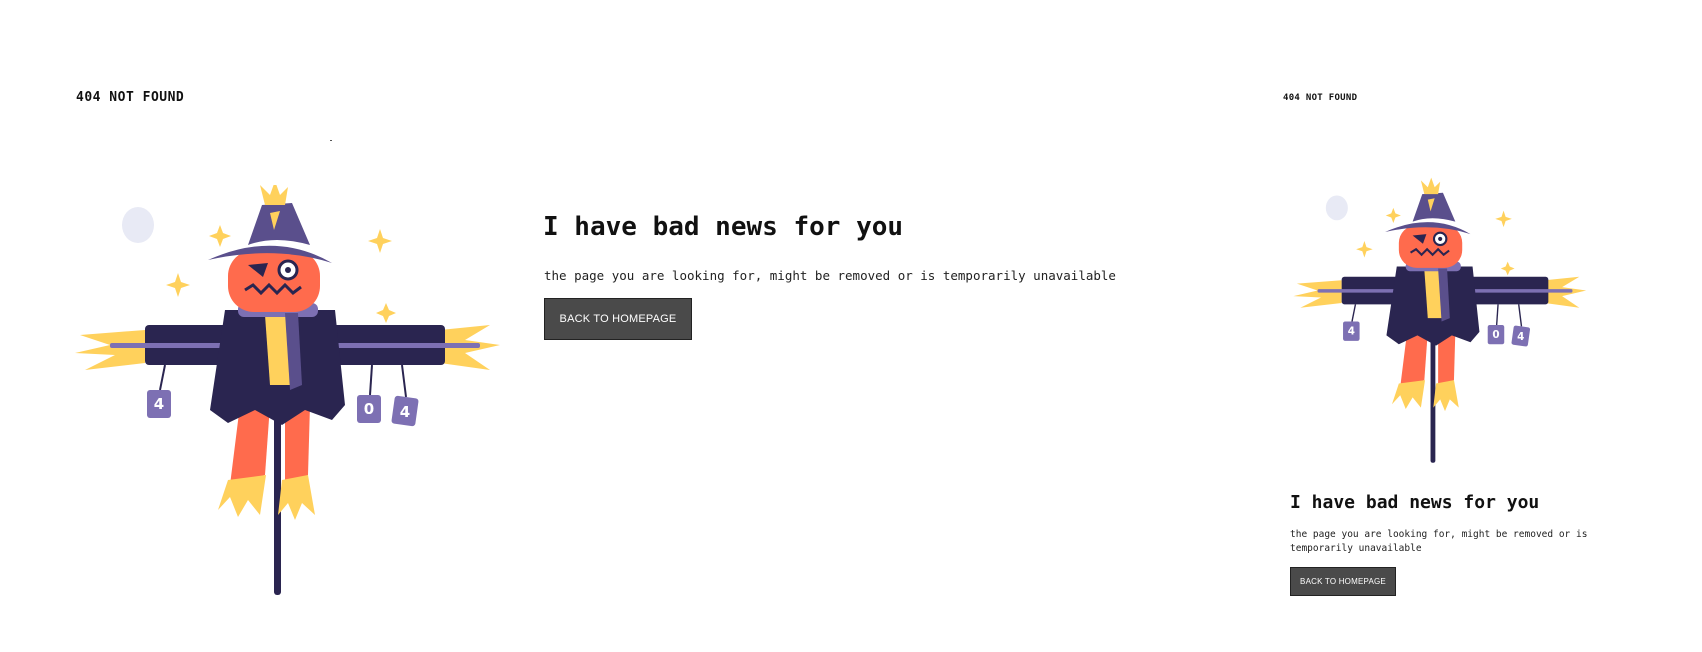  What do you see at coordinates (1440, 320) in the screenshot?
I see `scarecrow-svg-mobile: 4 0 4` at bounding box center [1440, 320].